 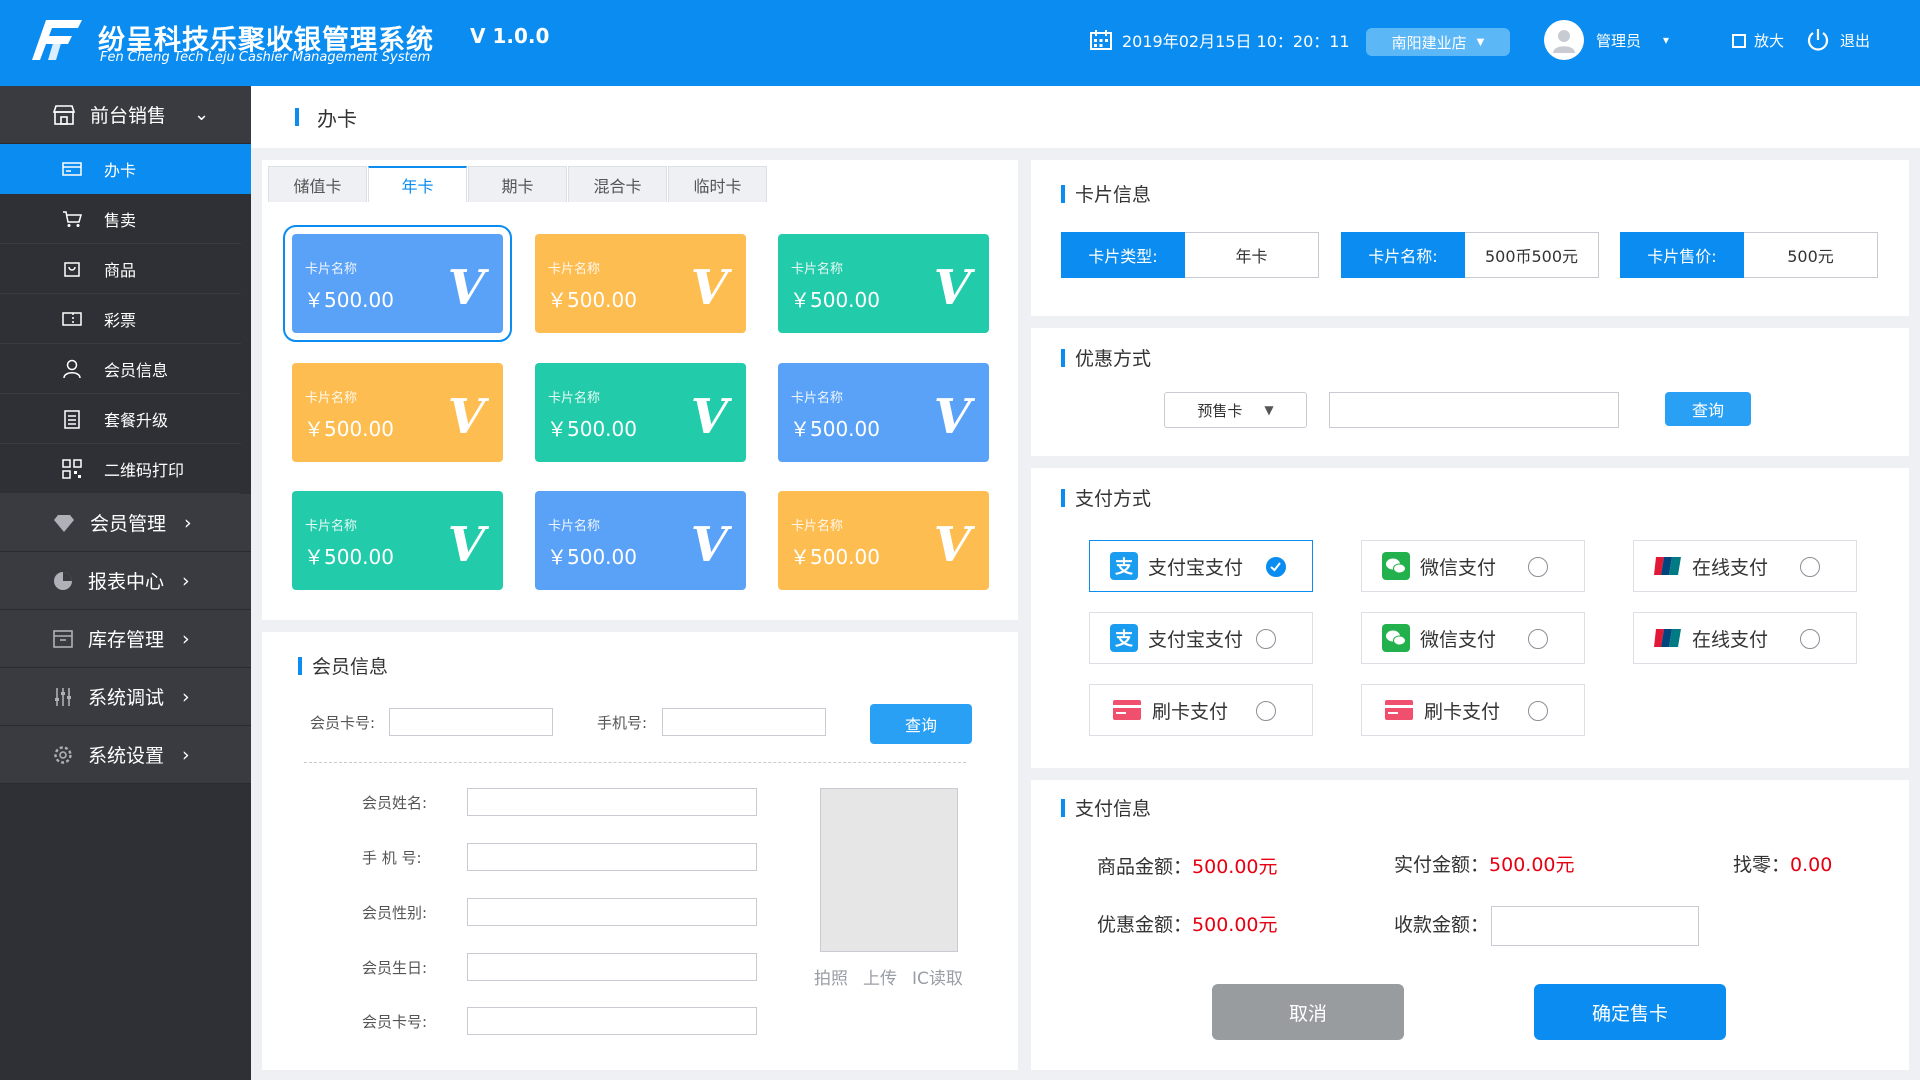 What do you see at coordinates (1252, 255) in the screenshot?
I see `card-type-value: 年卡` at bounding box center [1252, 255].